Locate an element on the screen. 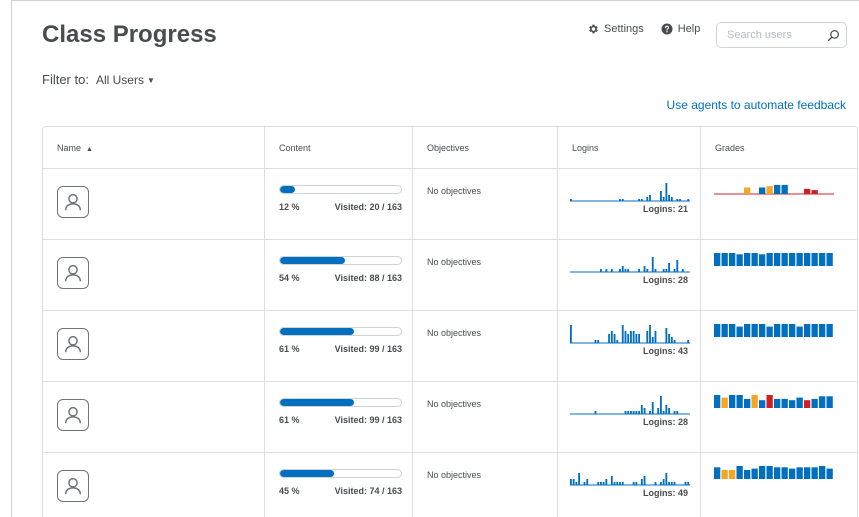 The height and width of the screenshot is (517, 859). caret-down-icon: ▼ is located at coordinates (150, 80).